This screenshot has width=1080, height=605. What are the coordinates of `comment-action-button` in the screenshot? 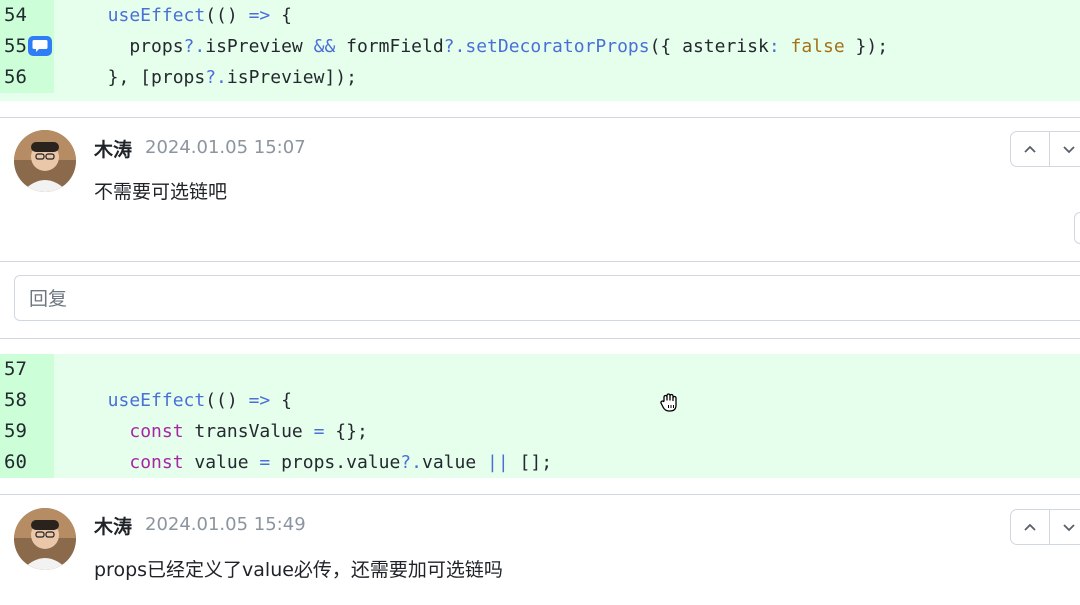 It's located at (1077, 228).